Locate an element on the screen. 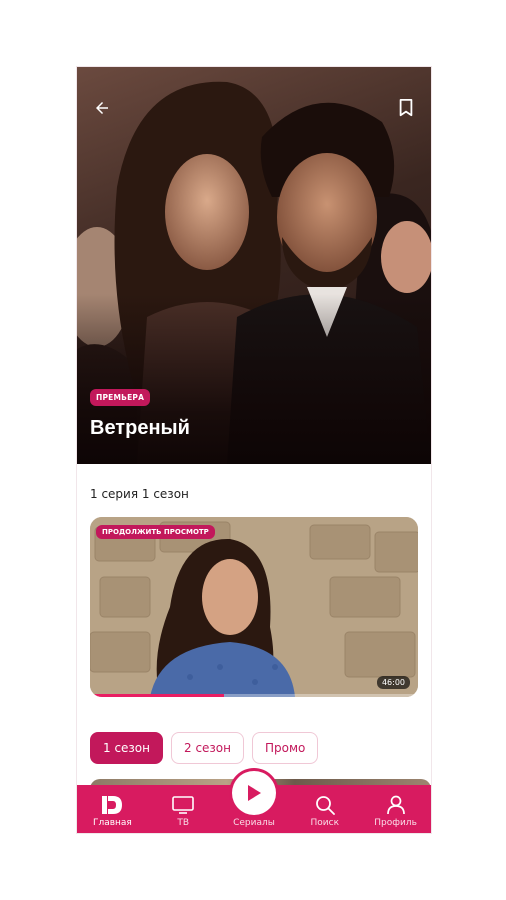 Image resolution: width=506 pixels, height=900 pixels. profile-icon is located at coordinates (395, 805).